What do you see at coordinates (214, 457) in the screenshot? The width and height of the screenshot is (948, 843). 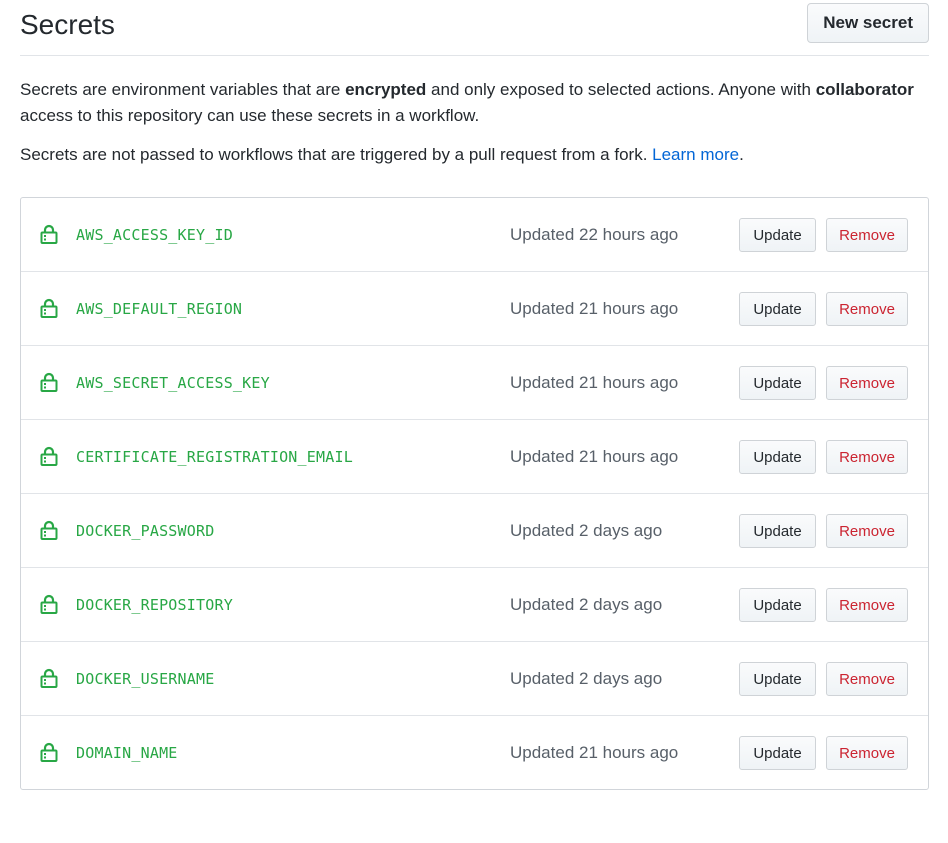 I see `secret-name: CERTIFICATE_REGISTRATION_EMAIL` at bounding box center [214, 457].